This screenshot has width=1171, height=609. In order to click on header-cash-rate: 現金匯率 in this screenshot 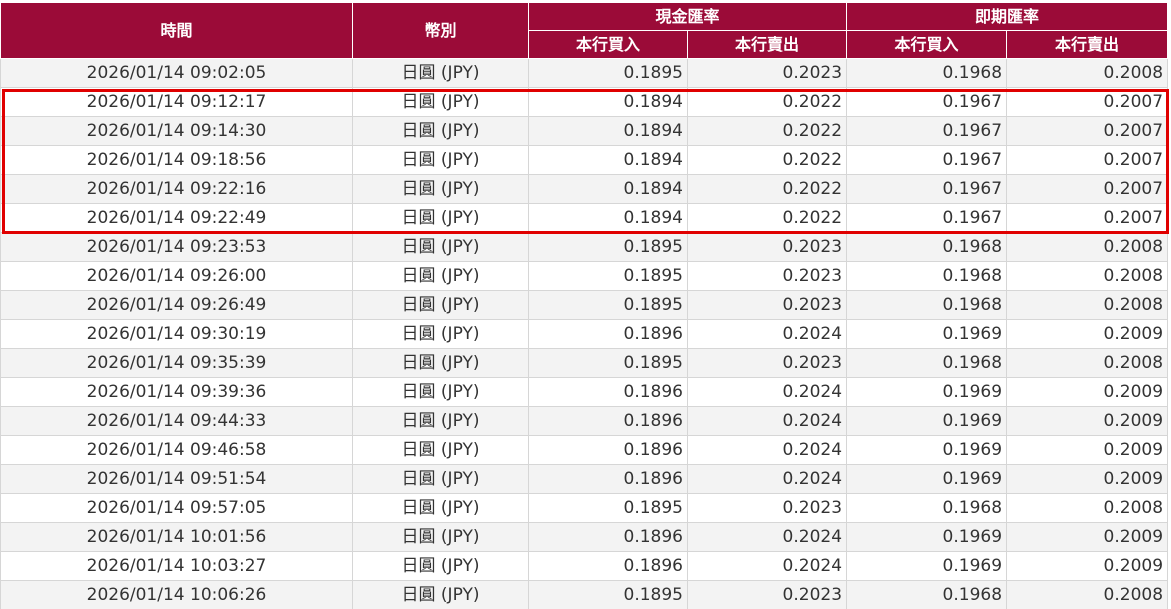, I will do `click(687, 16)`.